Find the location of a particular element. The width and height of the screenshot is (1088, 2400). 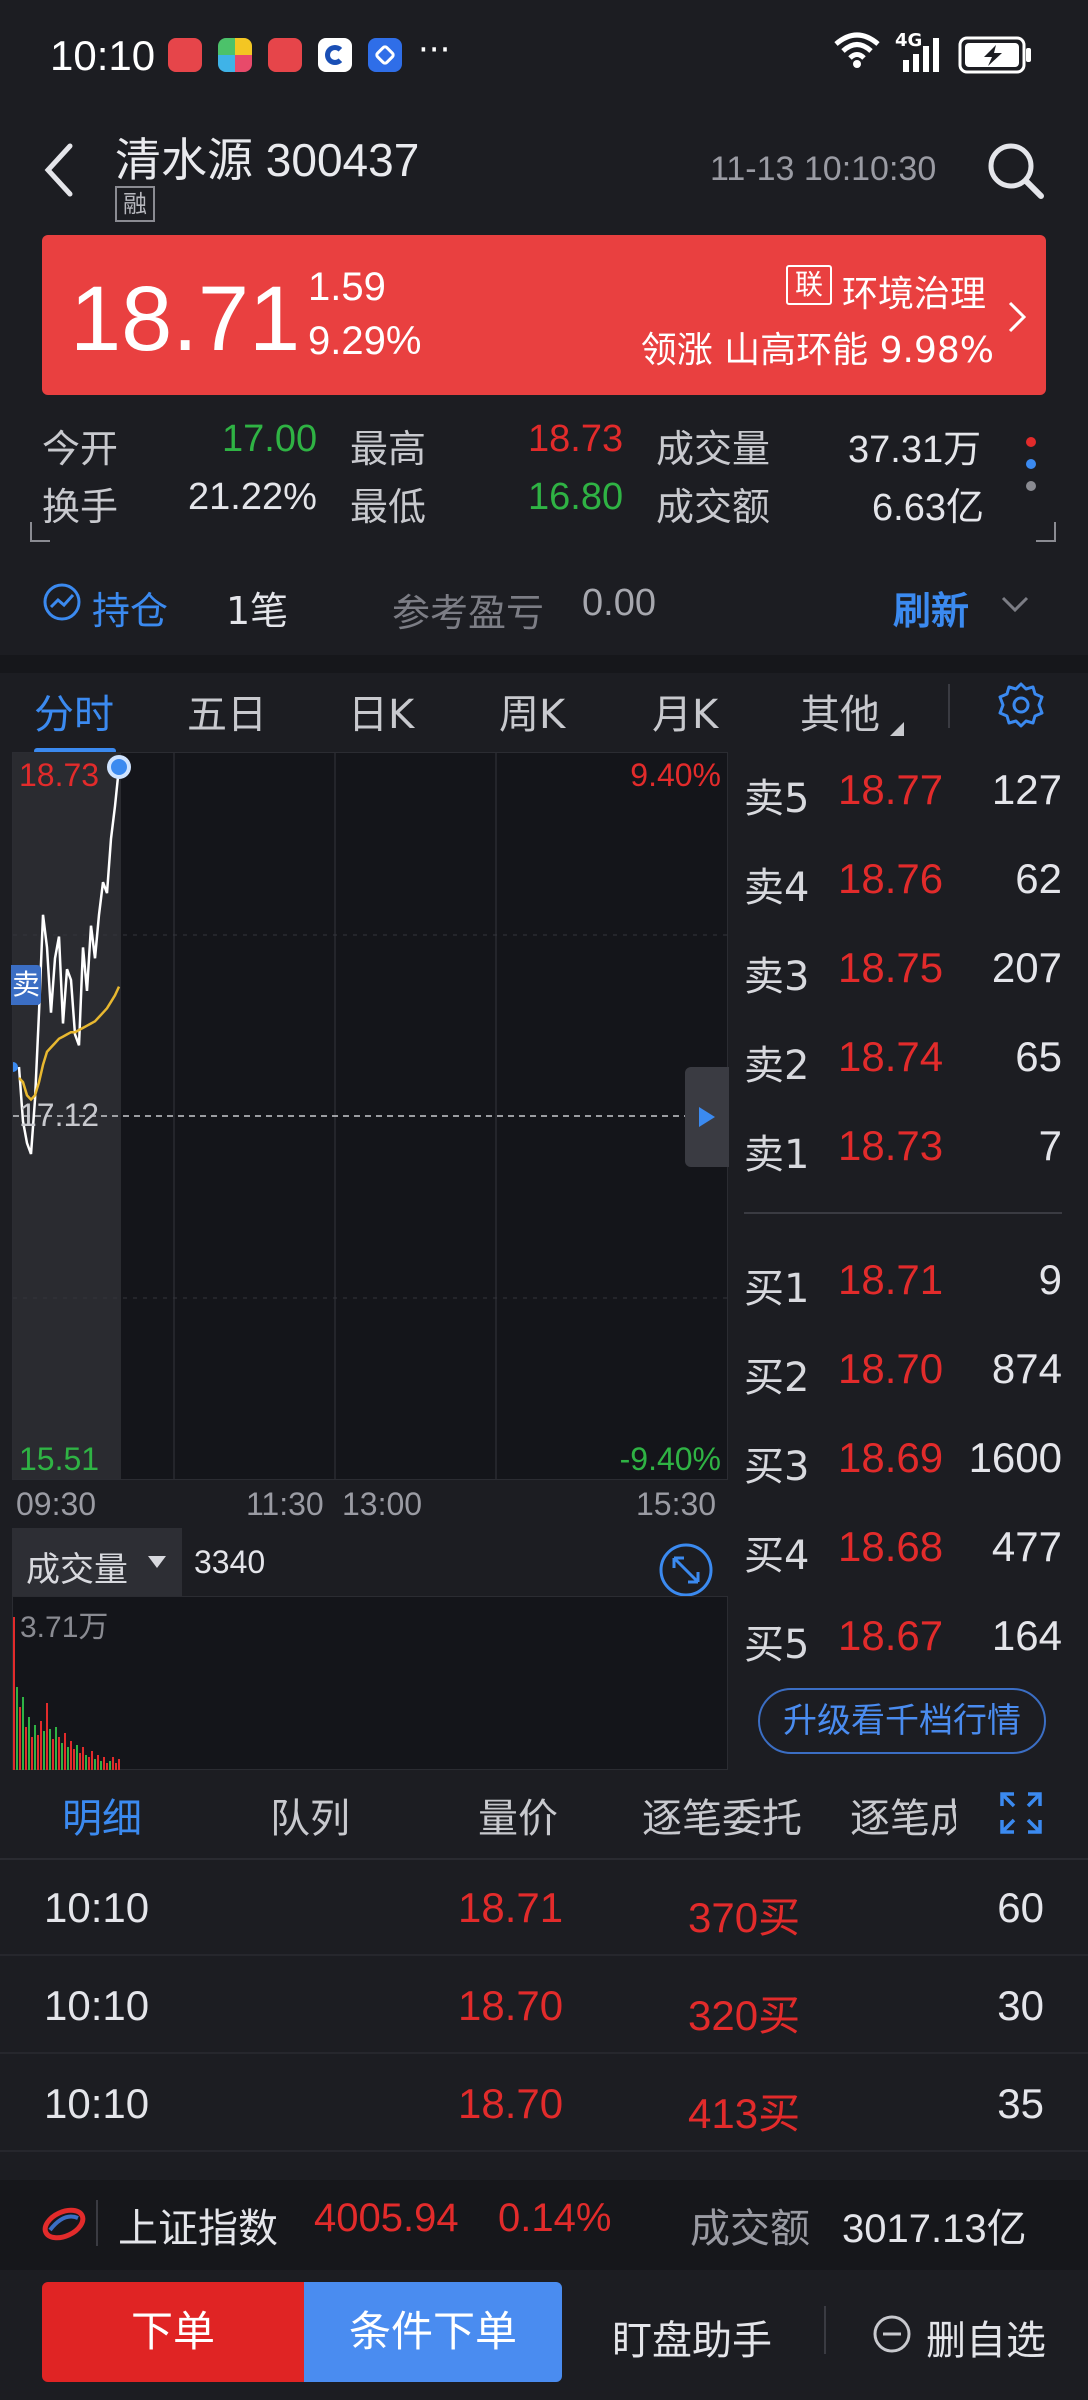

ask-row: 卖4 18.76 62 is located at coordinates (903, 885).